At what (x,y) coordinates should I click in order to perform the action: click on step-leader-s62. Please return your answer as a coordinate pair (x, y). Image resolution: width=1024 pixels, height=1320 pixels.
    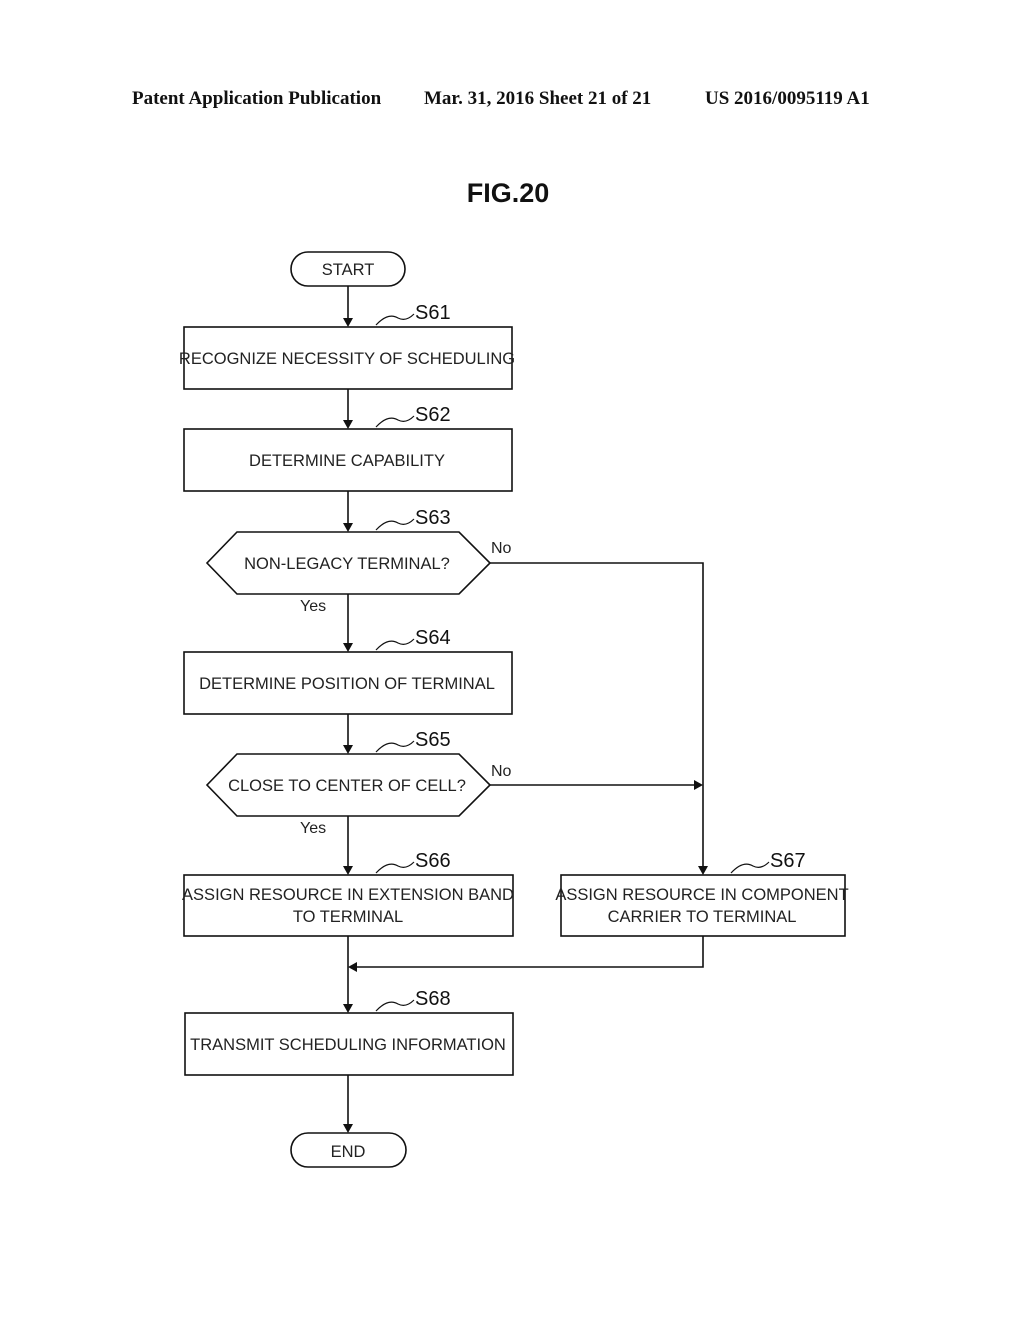
    Looking at the image, I should click on (395, 421).